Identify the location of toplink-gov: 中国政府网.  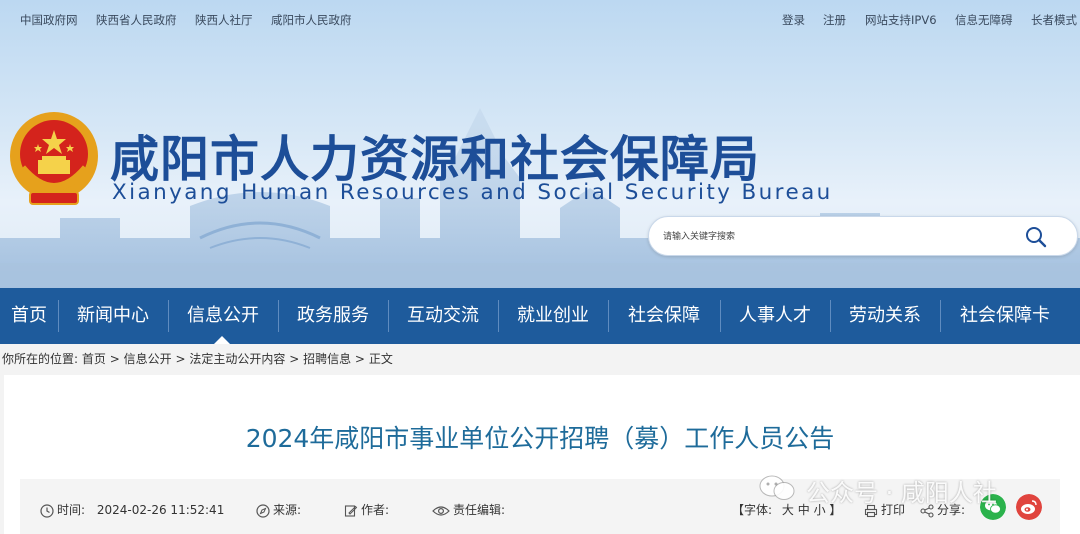
(49, 20).